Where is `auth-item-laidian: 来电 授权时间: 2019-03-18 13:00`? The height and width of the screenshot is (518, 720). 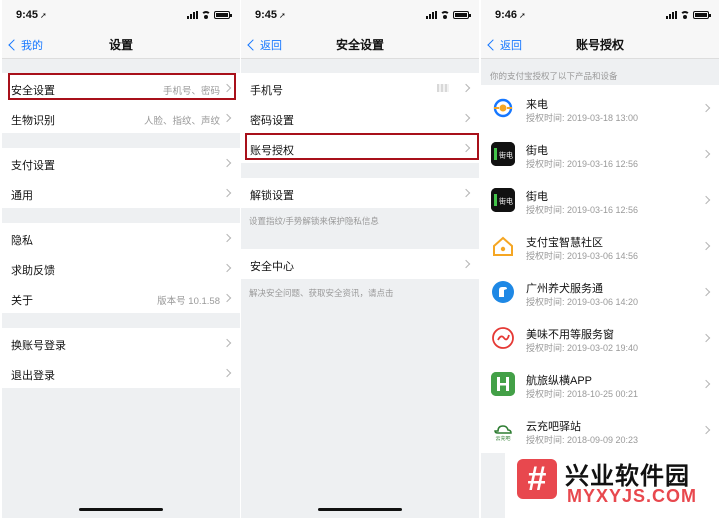 auth-item-laidian: 来电 授权时间: 2019-03-18 13:00 is located at coordinates (600, 108).